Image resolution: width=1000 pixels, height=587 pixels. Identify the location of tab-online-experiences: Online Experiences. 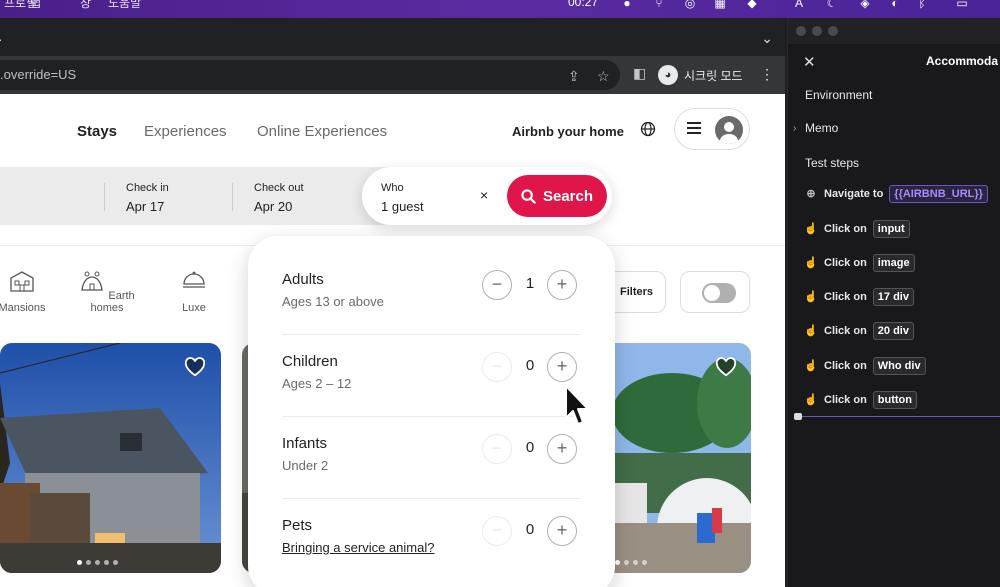
(322, 131).